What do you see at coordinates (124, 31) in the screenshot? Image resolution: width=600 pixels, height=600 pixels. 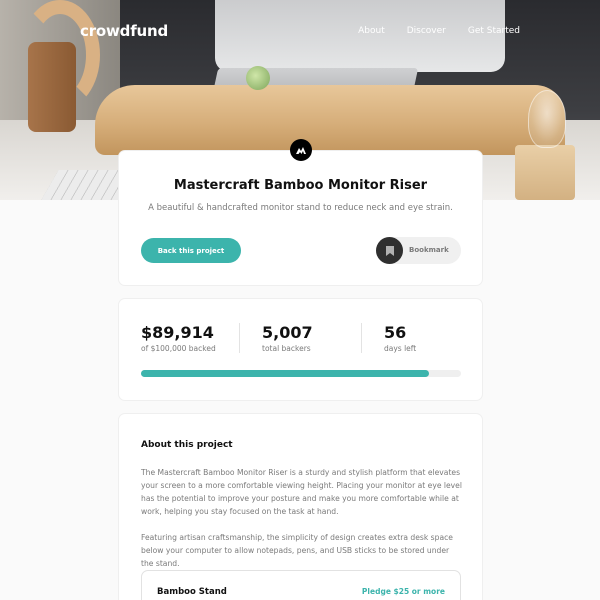 I see `site-logo: crowdfund` at bounding box center [124, 31].